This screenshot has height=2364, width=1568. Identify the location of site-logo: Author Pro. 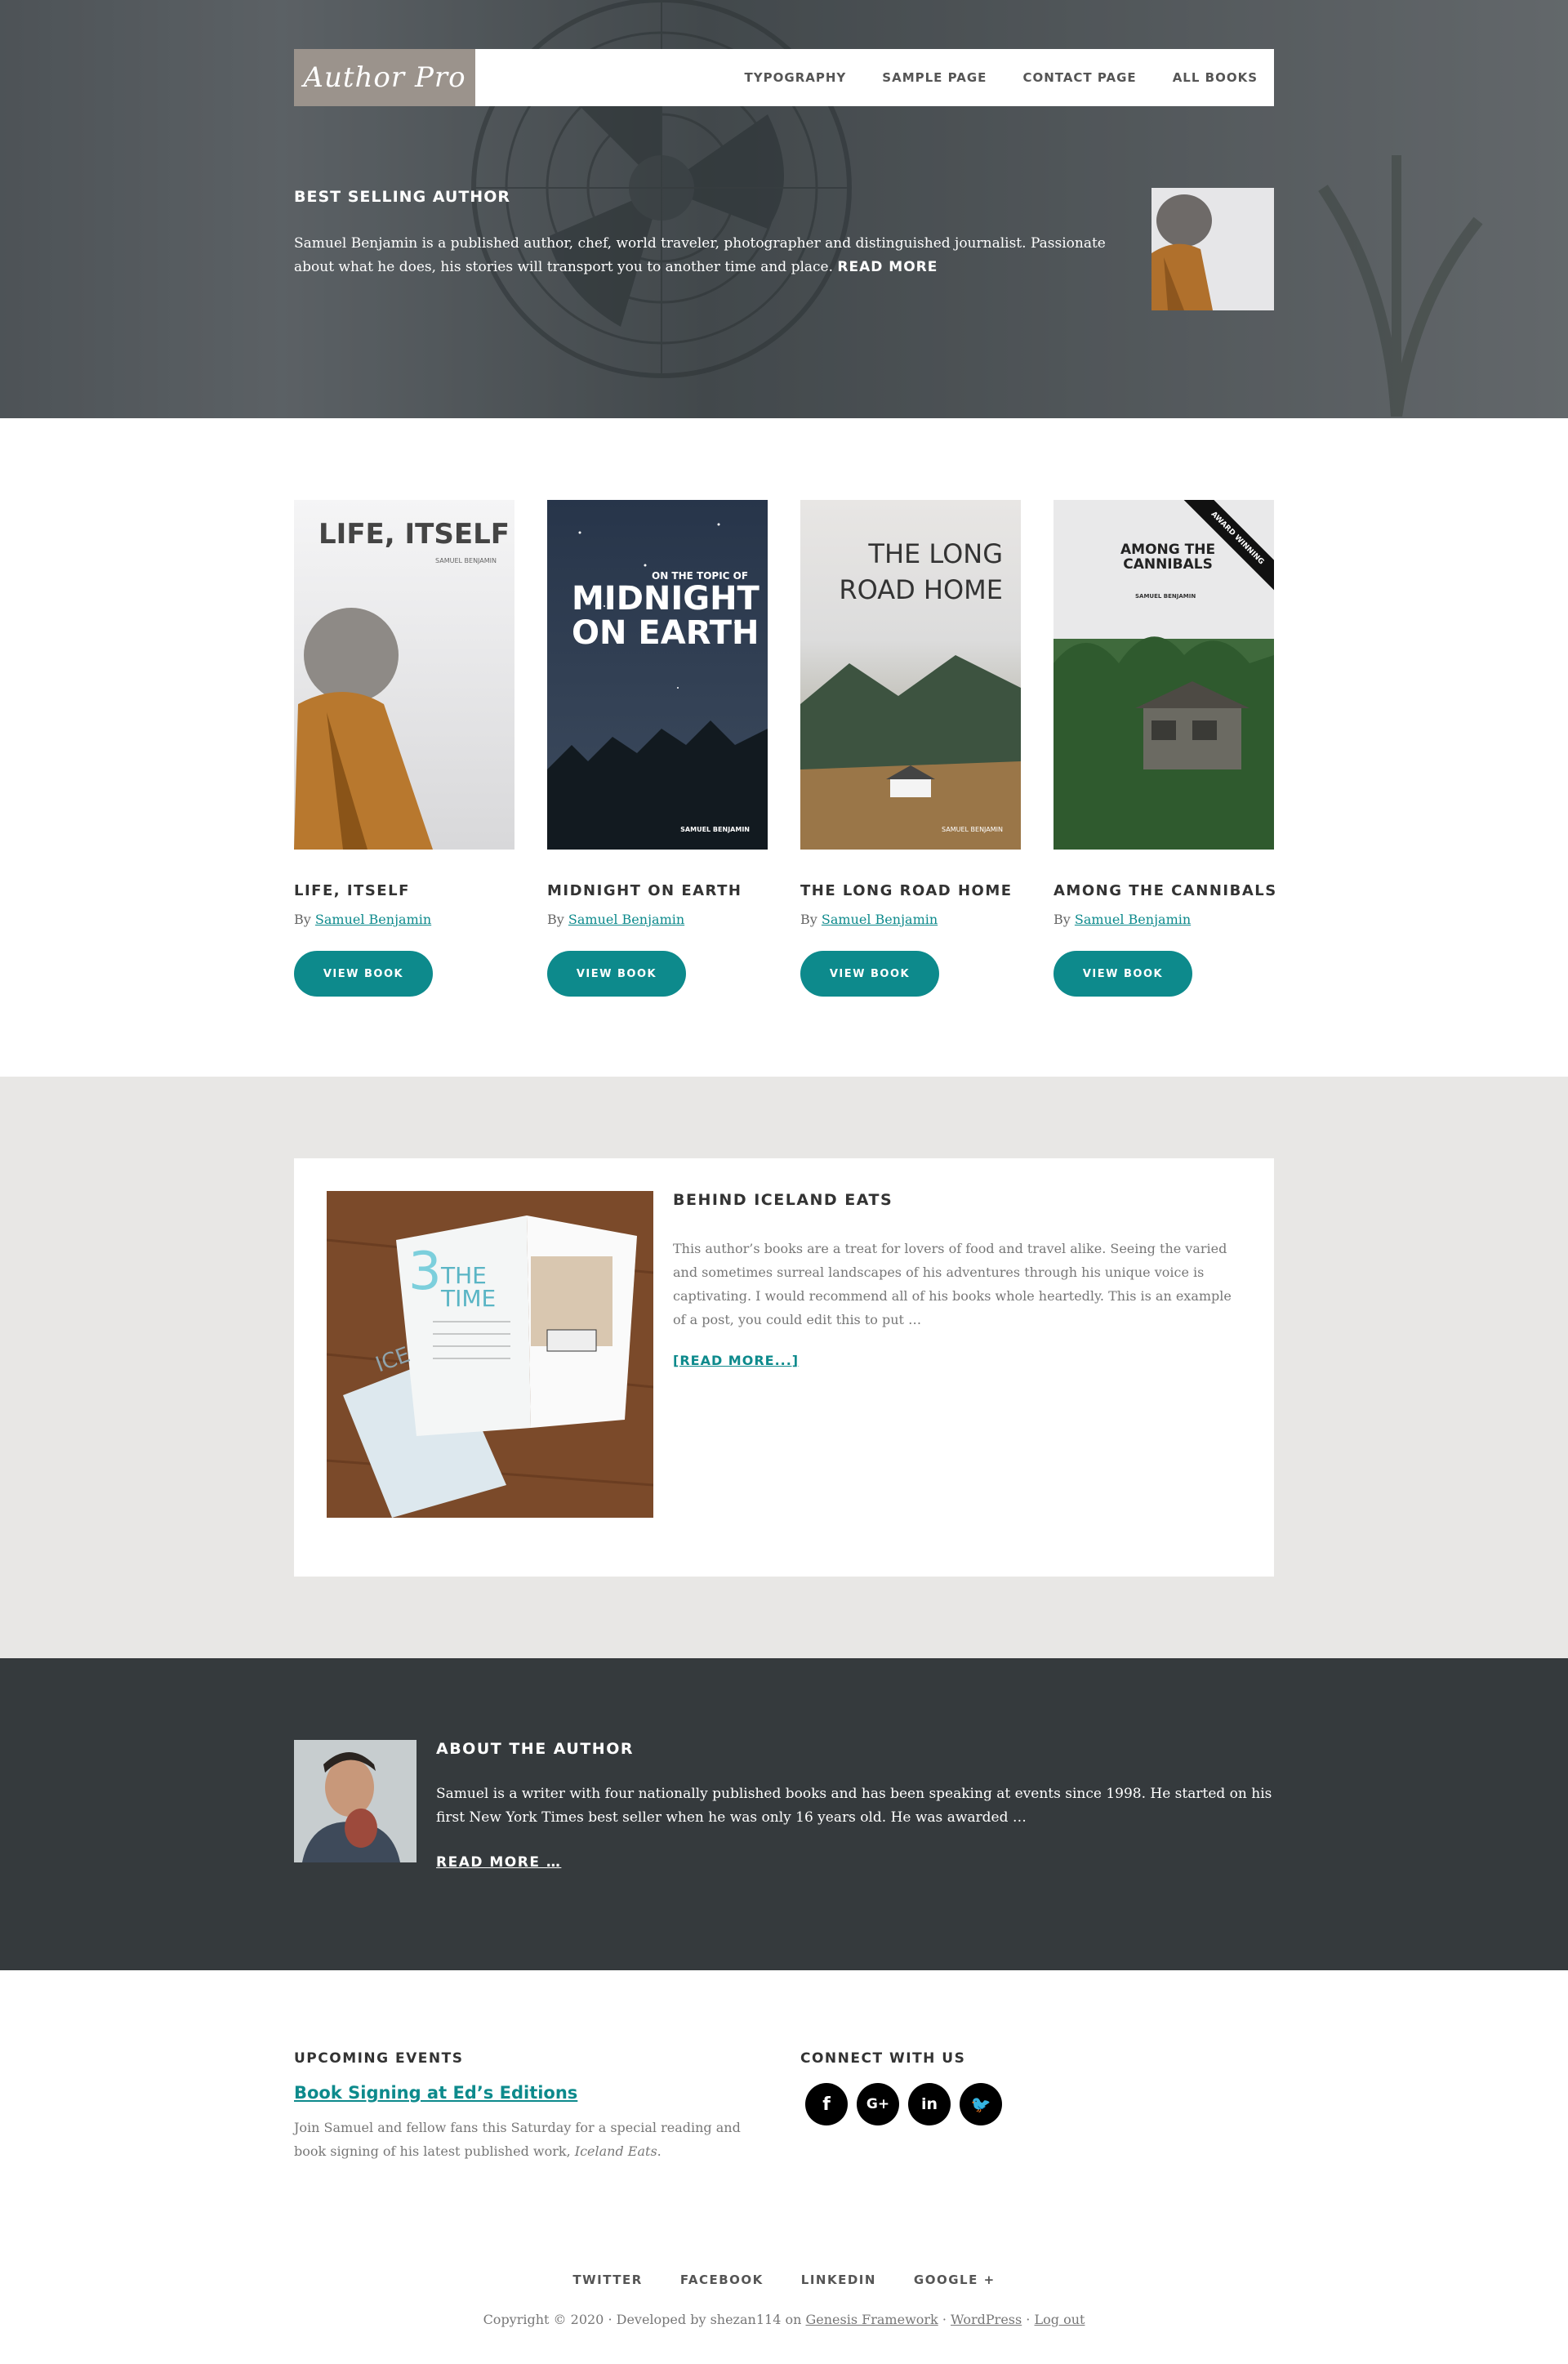
(384, 77).